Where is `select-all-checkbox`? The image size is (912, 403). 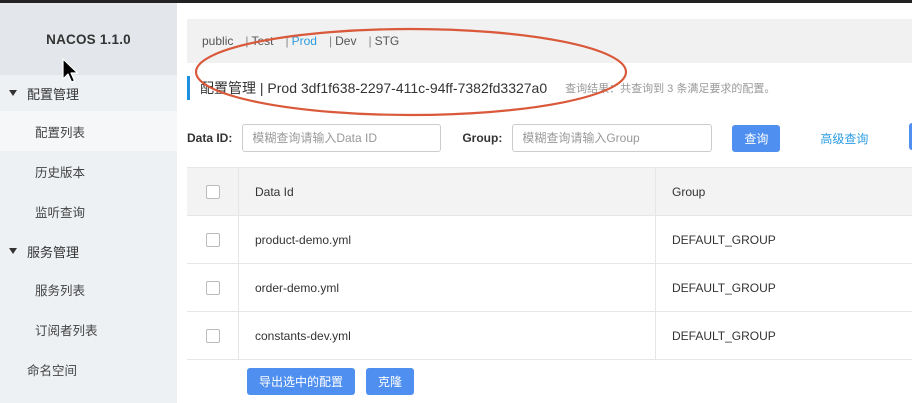 select-all-checkbox is located at coordinates (212, 191).